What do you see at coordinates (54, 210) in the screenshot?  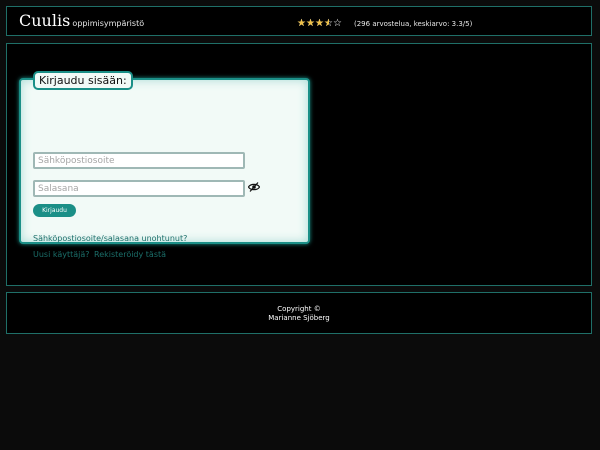 I see `login-button: Kirjaudu` at bounding box center [54, 210].